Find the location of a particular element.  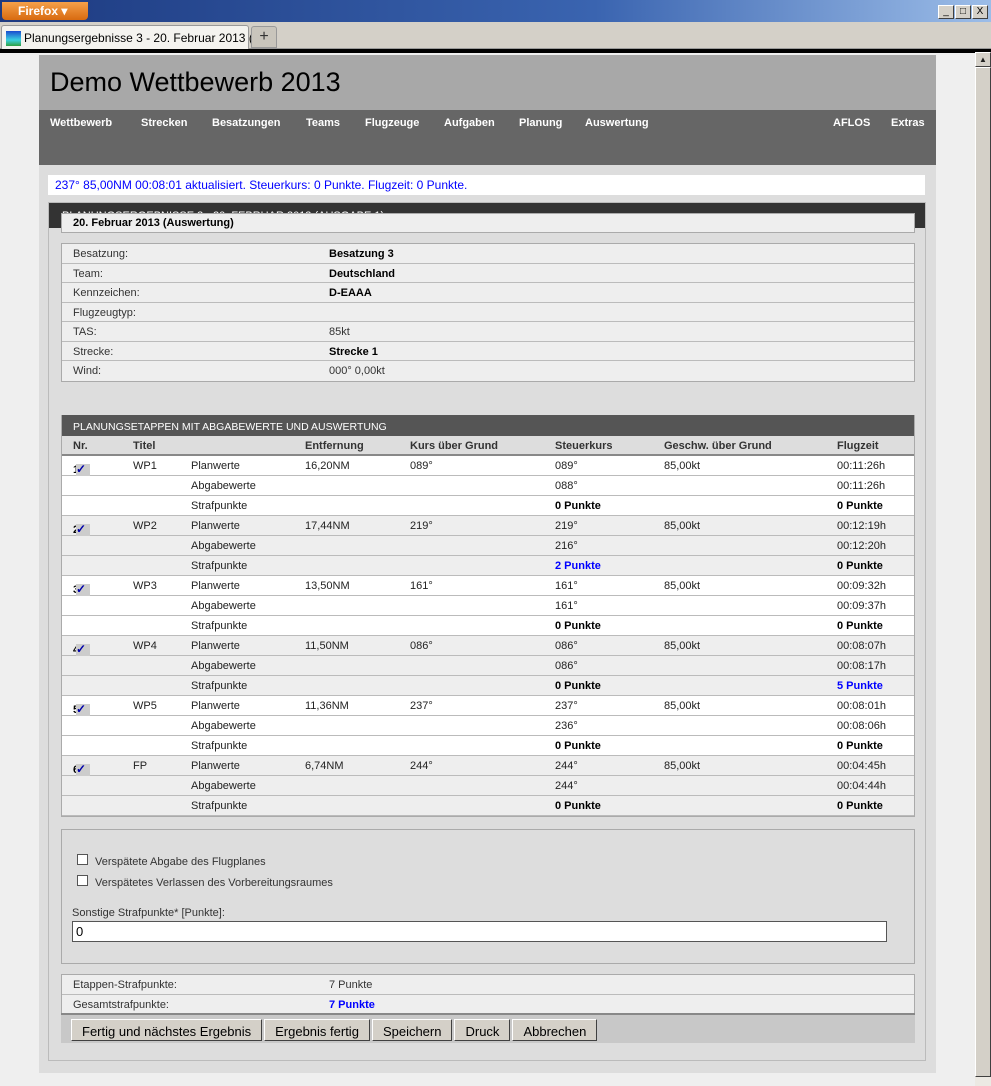

close-button: X is located at coordinates (980, 12).